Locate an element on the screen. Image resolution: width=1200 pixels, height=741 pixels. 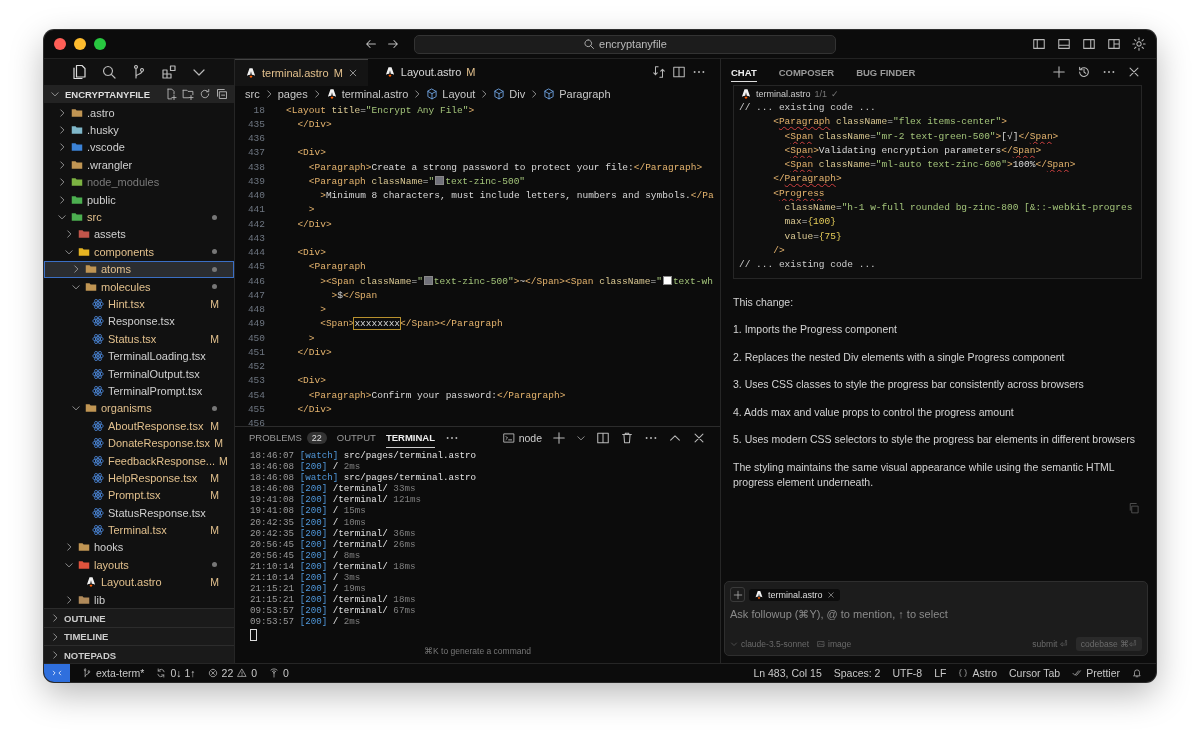
new-file-icon is located at coordinates (171, 94).